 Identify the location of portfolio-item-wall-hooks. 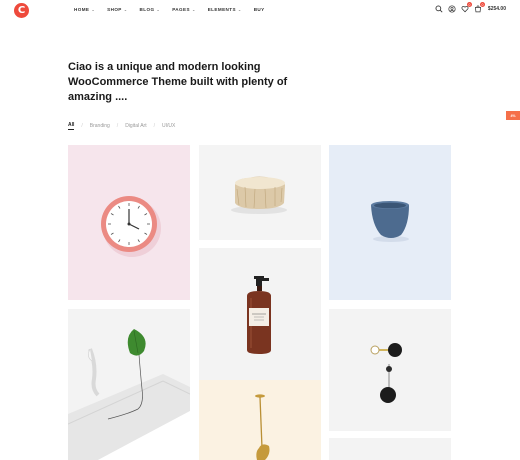
(390, 370).